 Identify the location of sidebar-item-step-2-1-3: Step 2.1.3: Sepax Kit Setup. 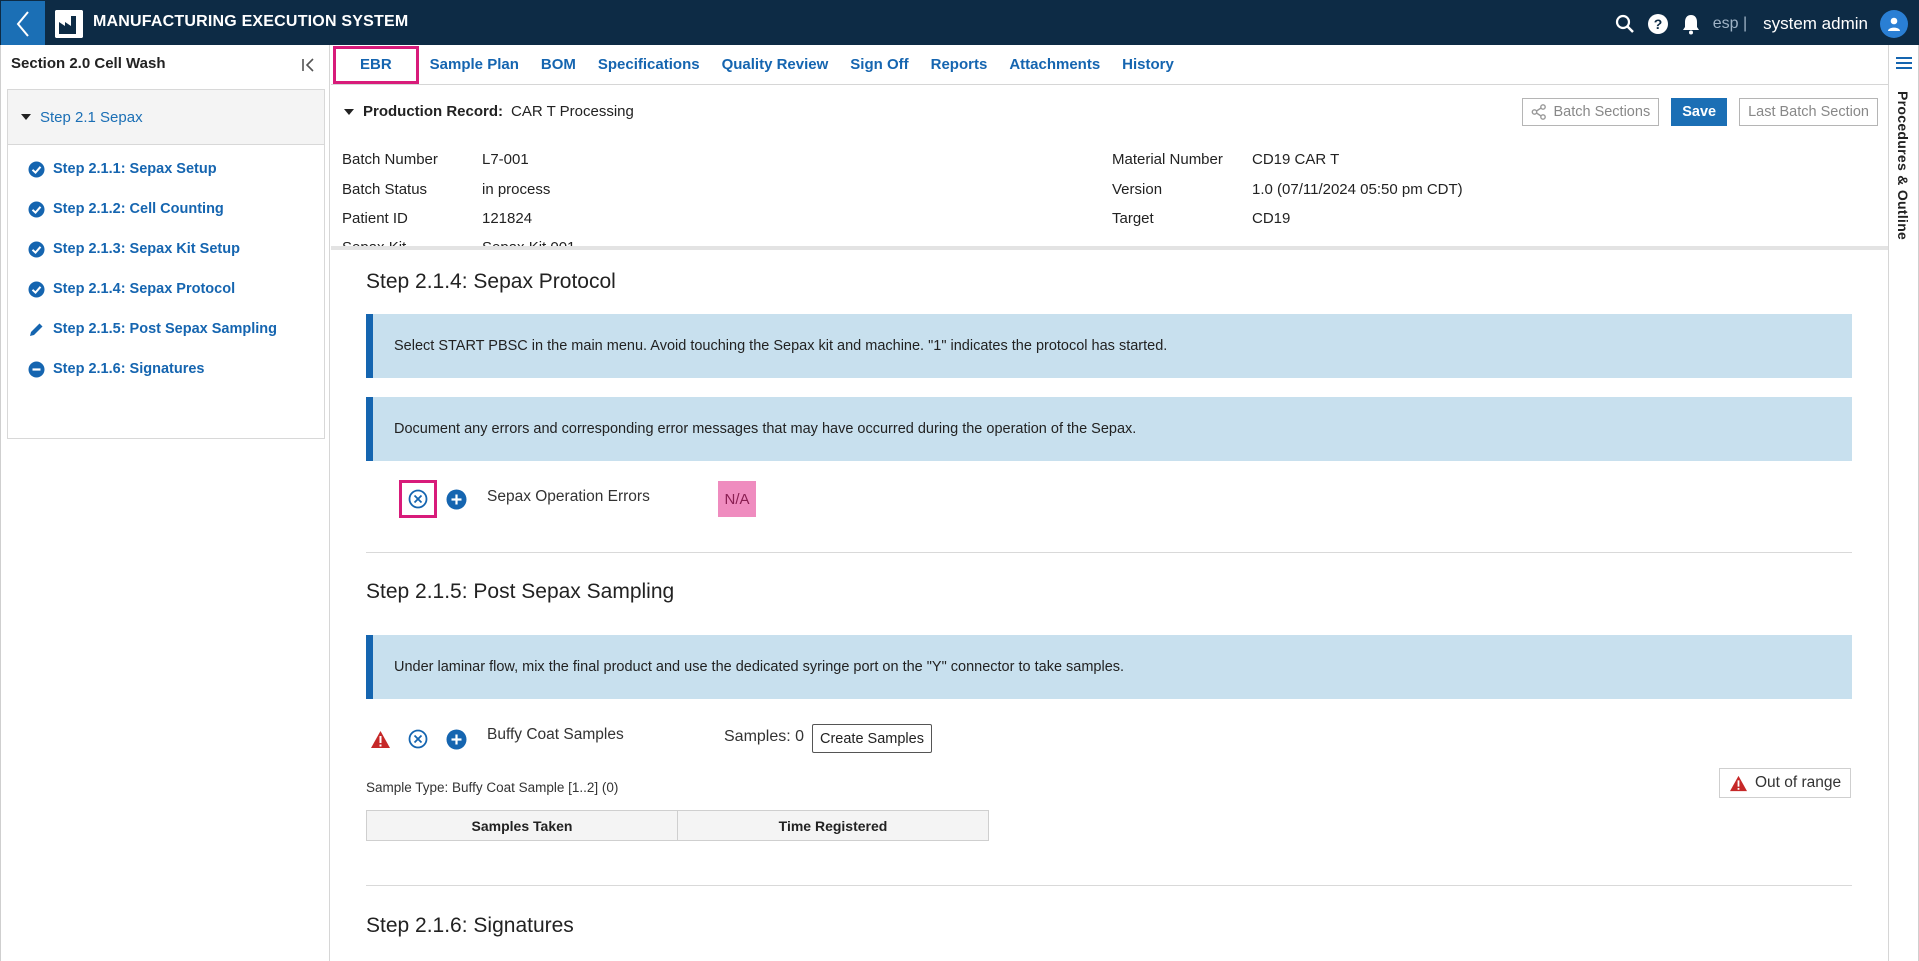
(166, 249).